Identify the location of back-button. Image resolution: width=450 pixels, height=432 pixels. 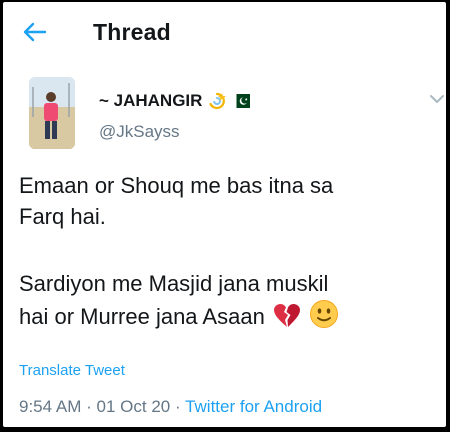
(35, 32).